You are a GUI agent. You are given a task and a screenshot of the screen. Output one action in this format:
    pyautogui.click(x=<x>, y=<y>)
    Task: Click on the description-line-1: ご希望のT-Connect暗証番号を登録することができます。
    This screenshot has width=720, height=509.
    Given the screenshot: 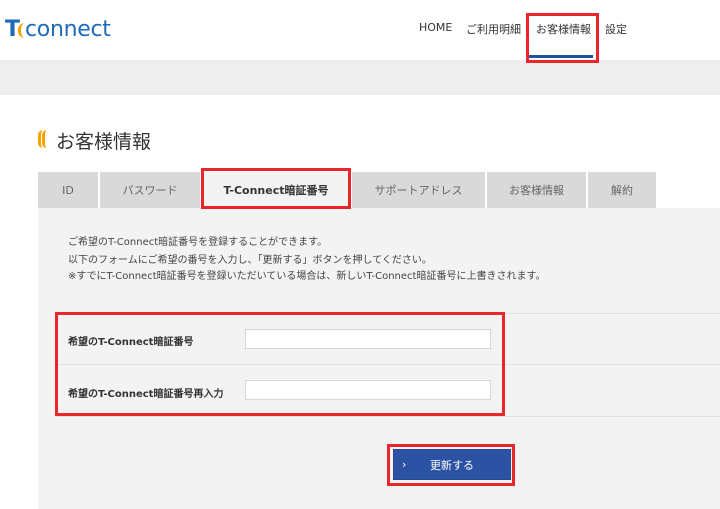 What is the action you would take?
    pyautogui.click(x=198, y=242)
    